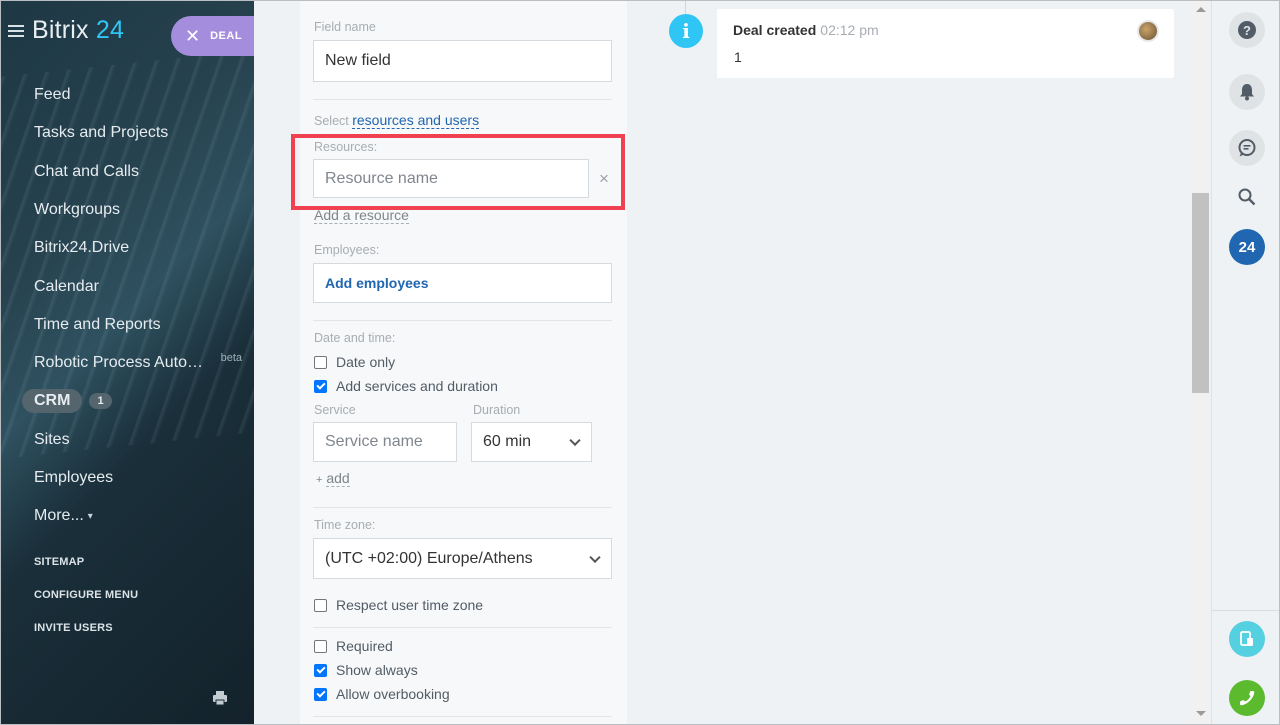  What do you see at coordinates (1247, 247) in the screenshot?
I see `bitrix24-network-button: 24` at bounding box center [1247, 247].